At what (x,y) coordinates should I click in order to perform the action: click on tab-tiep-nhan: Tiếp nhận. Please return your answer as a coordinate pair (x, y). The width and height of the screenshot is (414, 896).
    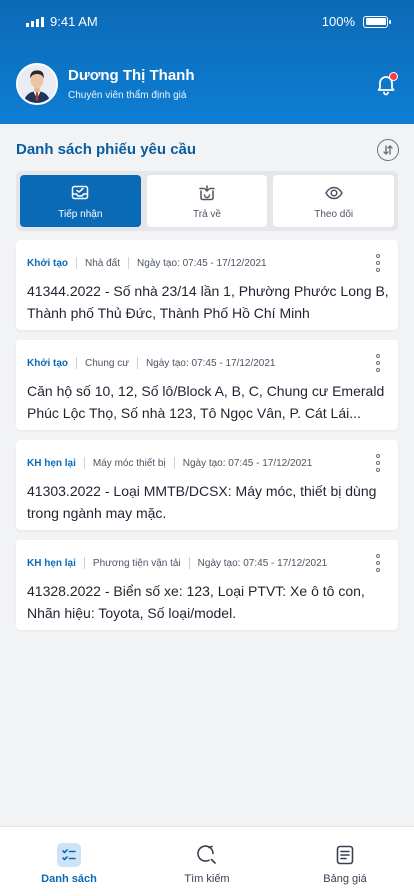
    Looking at the image, I should click on (80, 201).